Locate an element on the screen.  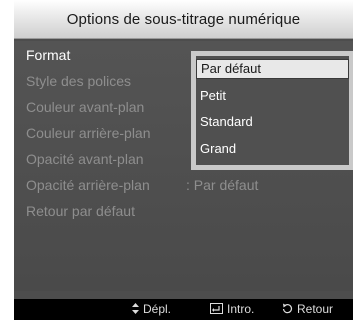
footer-return: Retour is located at coordinates (307, 309).